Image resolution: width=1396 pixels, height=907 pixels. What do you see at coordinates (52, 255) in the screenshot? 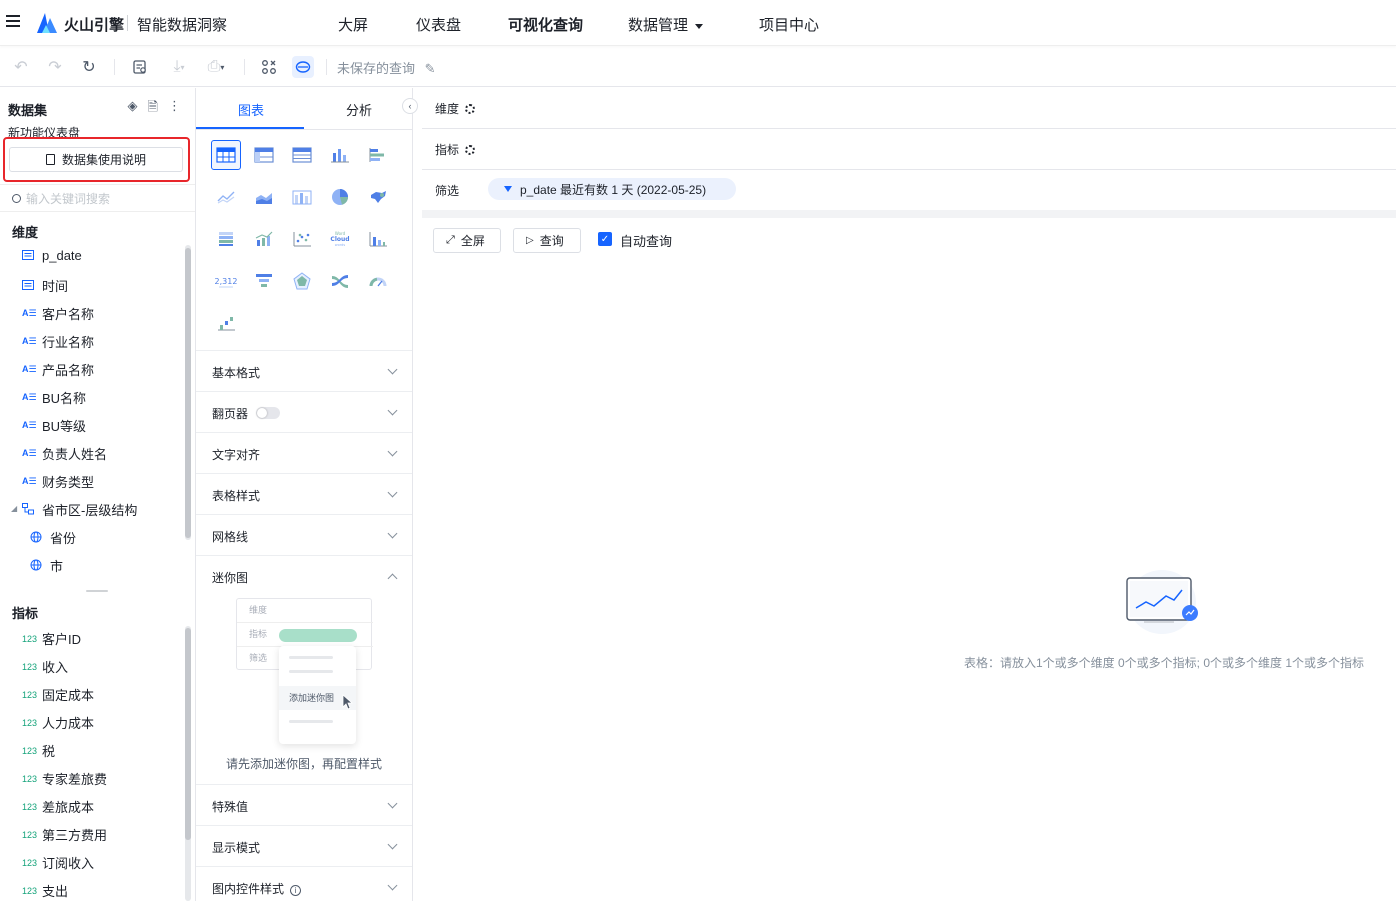
I see `dimension-field: p_date` at bounding box center [52, 255].